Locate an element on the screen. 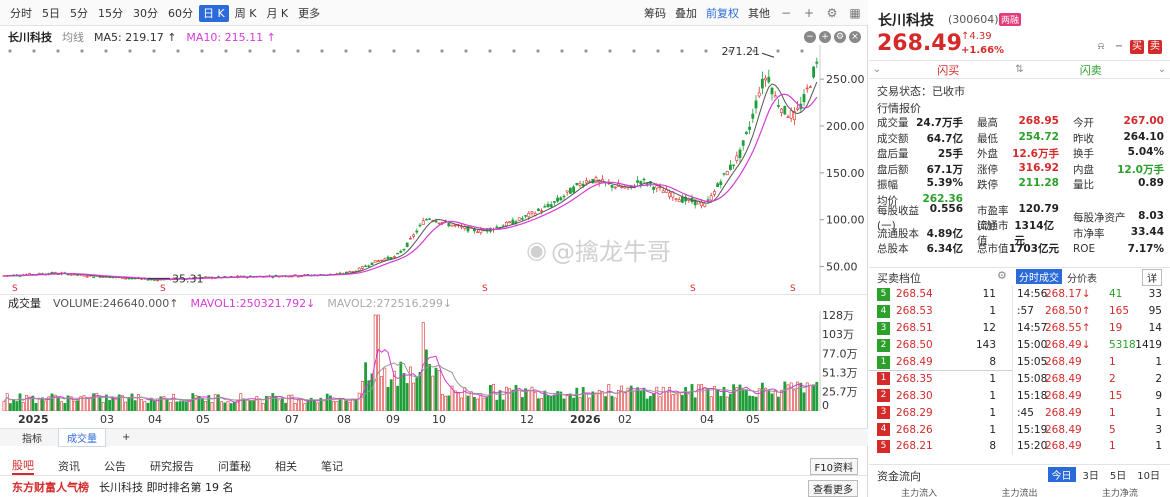 Image resolution: width=1170 pixels, height=497 pixels. quote-label: 量比 is located at coordinates (1083, 185).